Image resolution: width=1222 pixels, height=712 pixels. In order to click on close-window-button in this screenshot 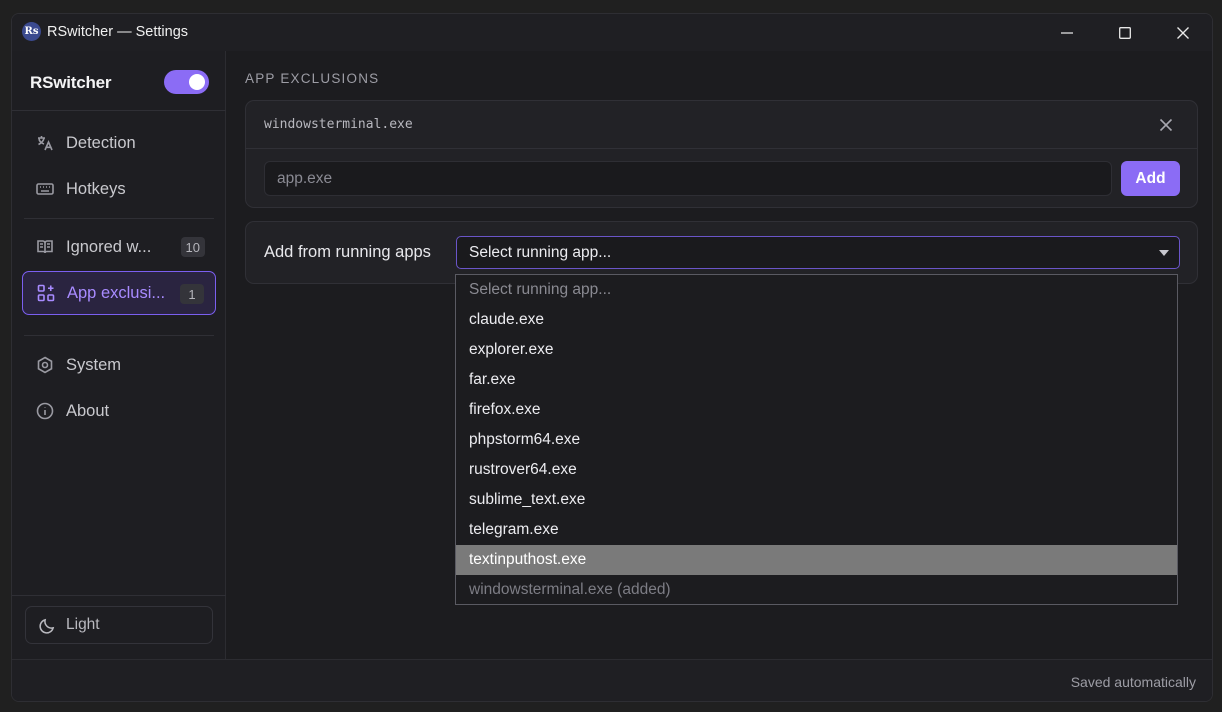, I will do `click(1183, 32)`.